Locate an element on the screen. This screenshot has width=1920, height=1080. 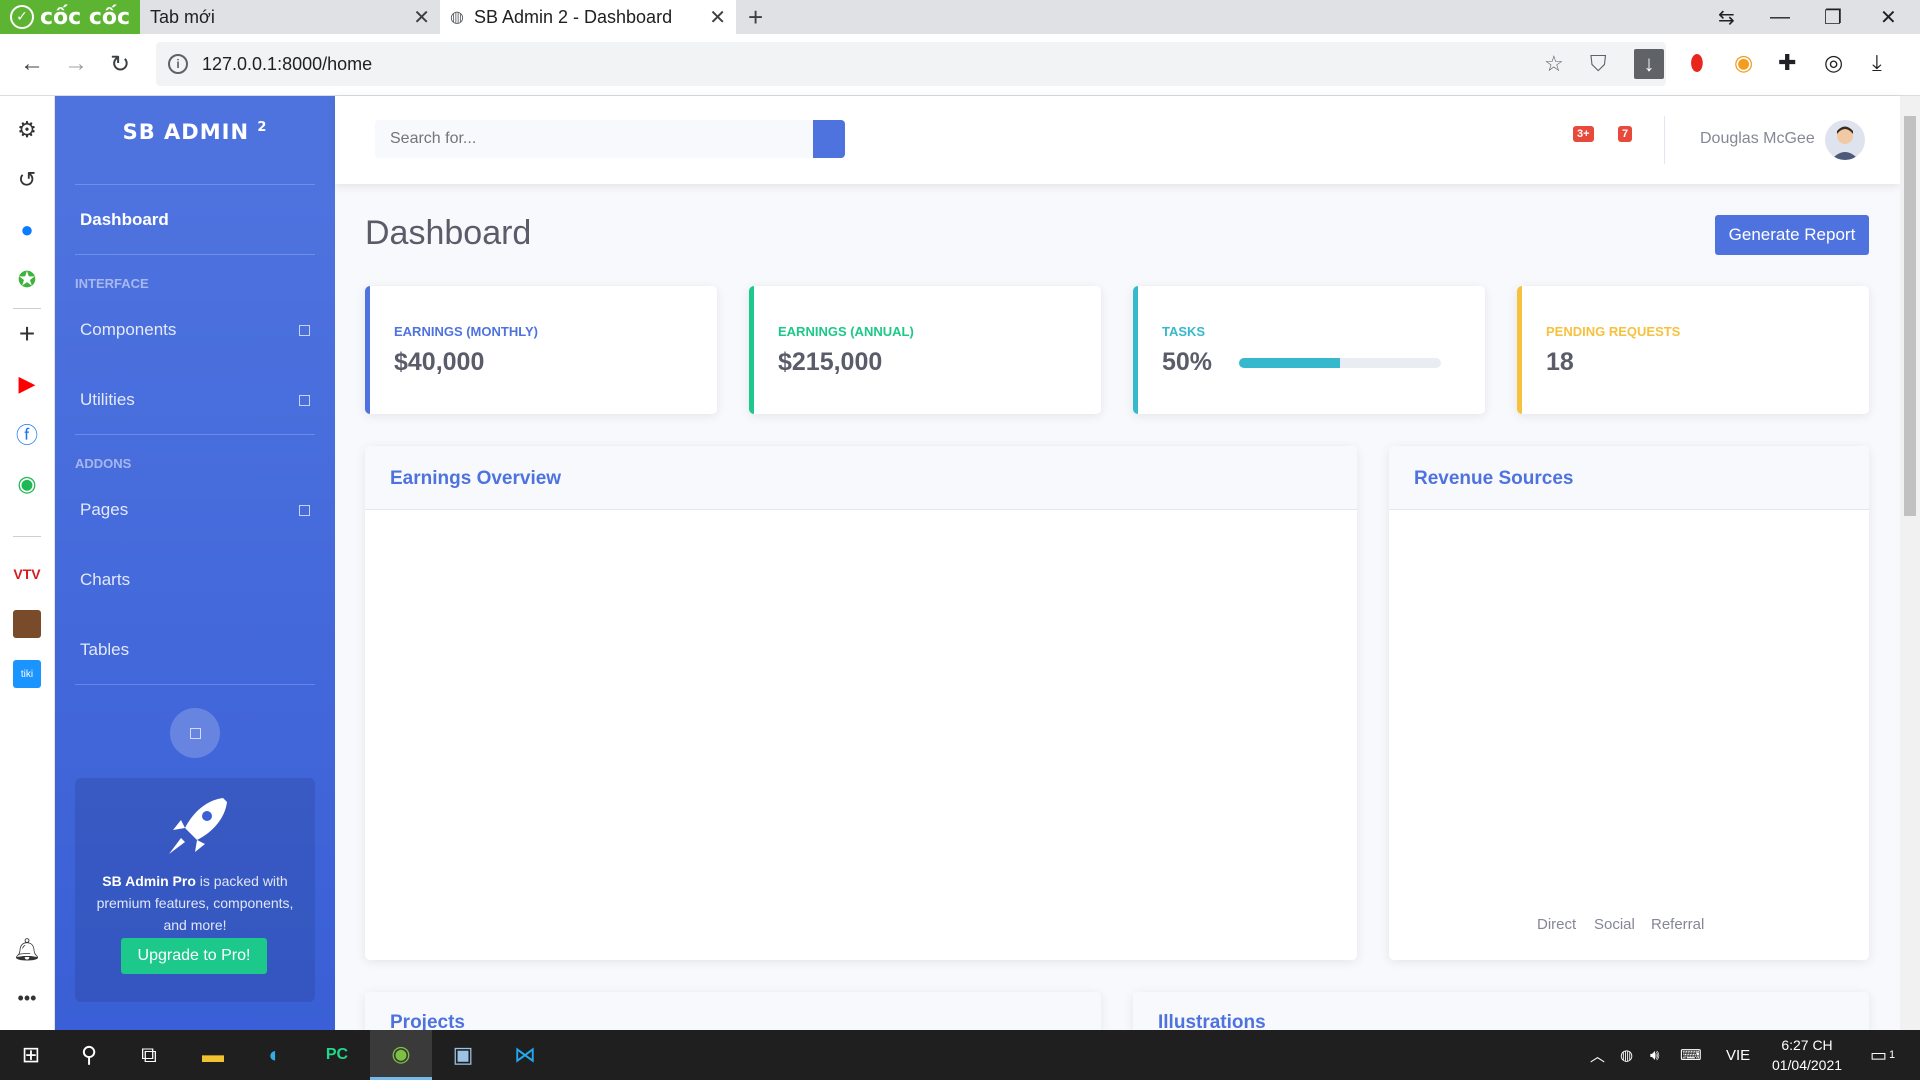
tab-dashboard: ◍ SB Admin 2 - Dashboard ✕ is located at coordinates (588, 17).